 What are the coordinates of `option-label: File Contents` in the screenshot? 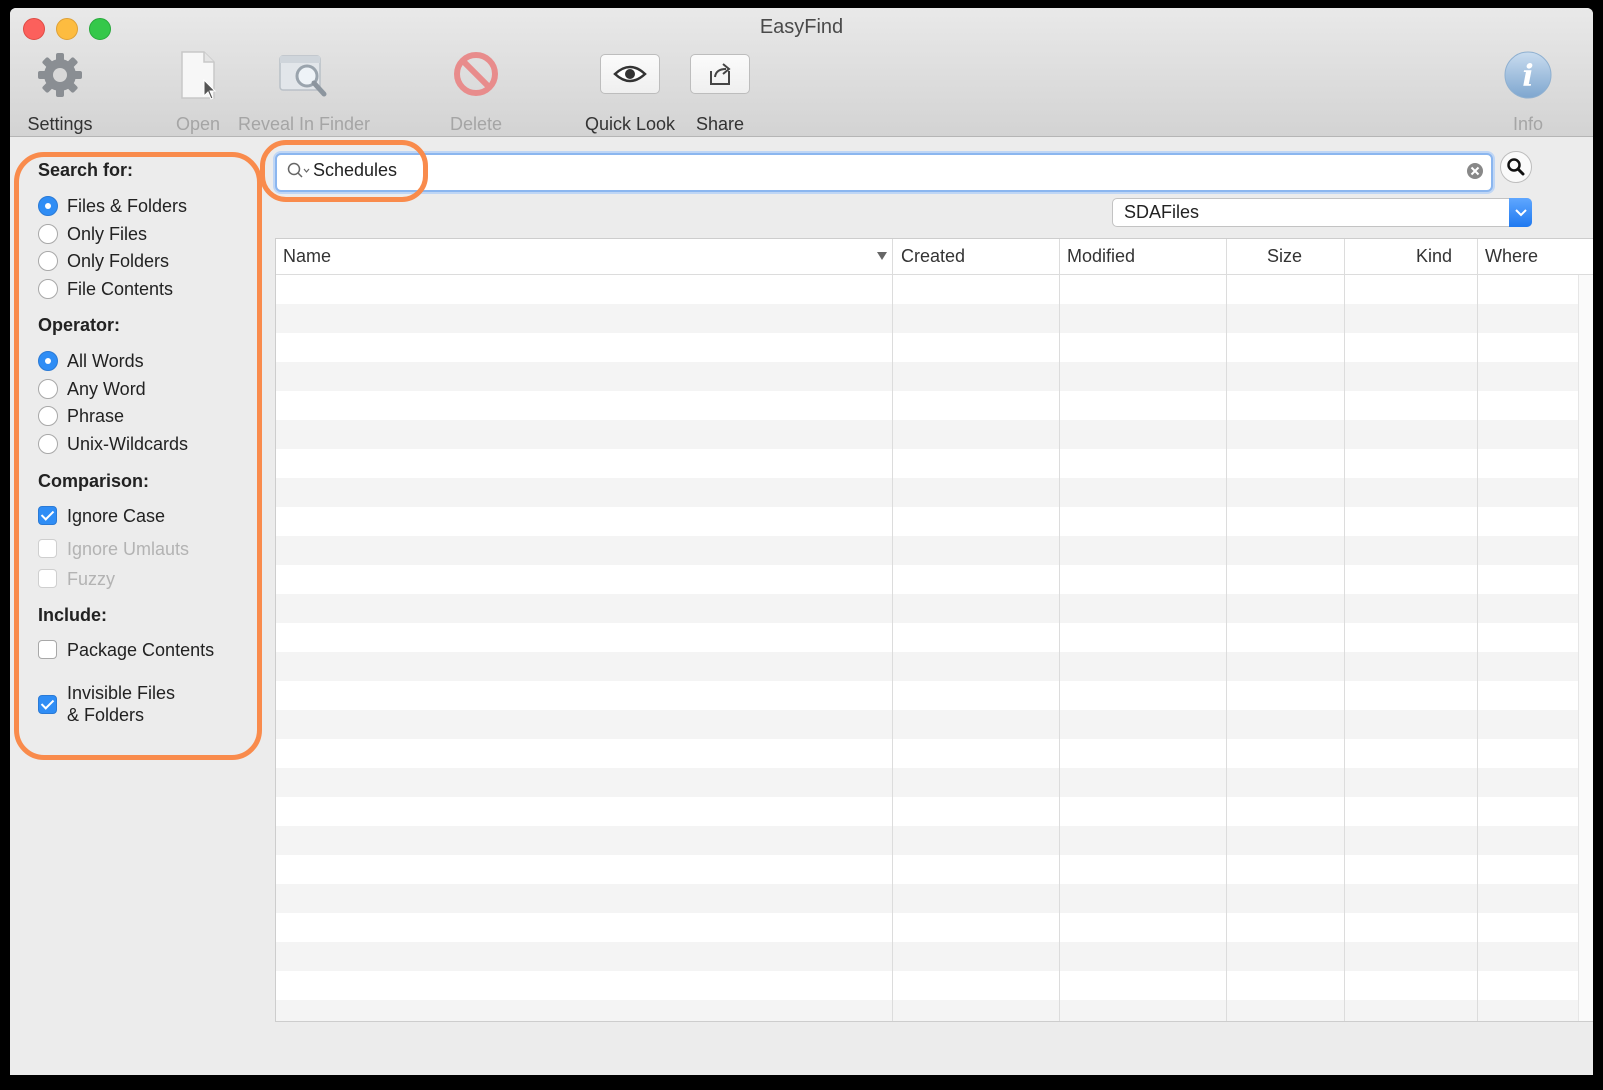 It's located at (120, 289).